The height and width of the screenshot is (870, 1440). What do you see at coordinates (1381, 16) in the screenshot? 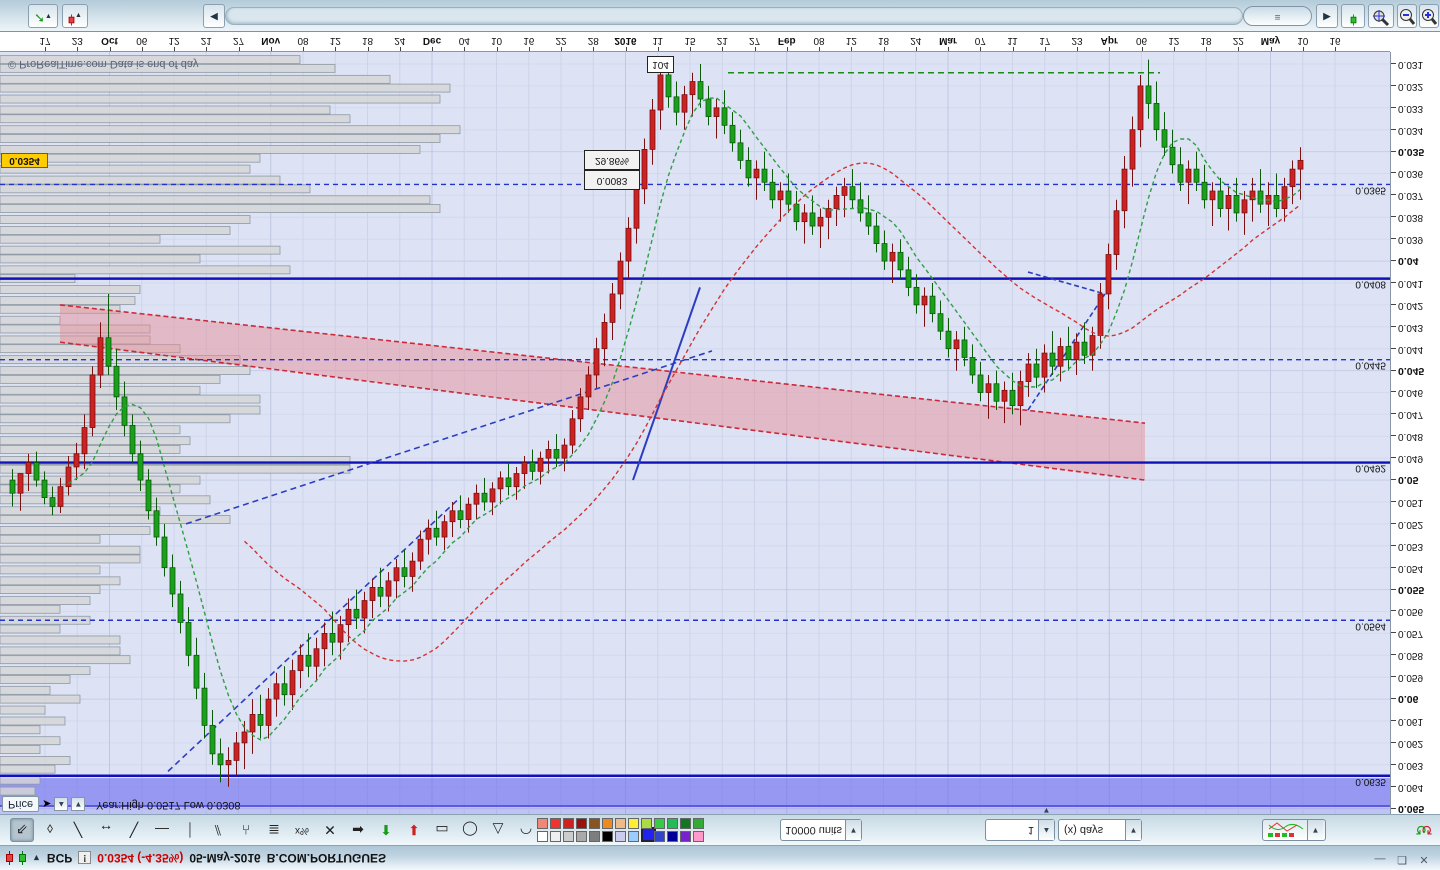
I see `zoom-drag-tool-icon` at bounding box center [1381, 16].